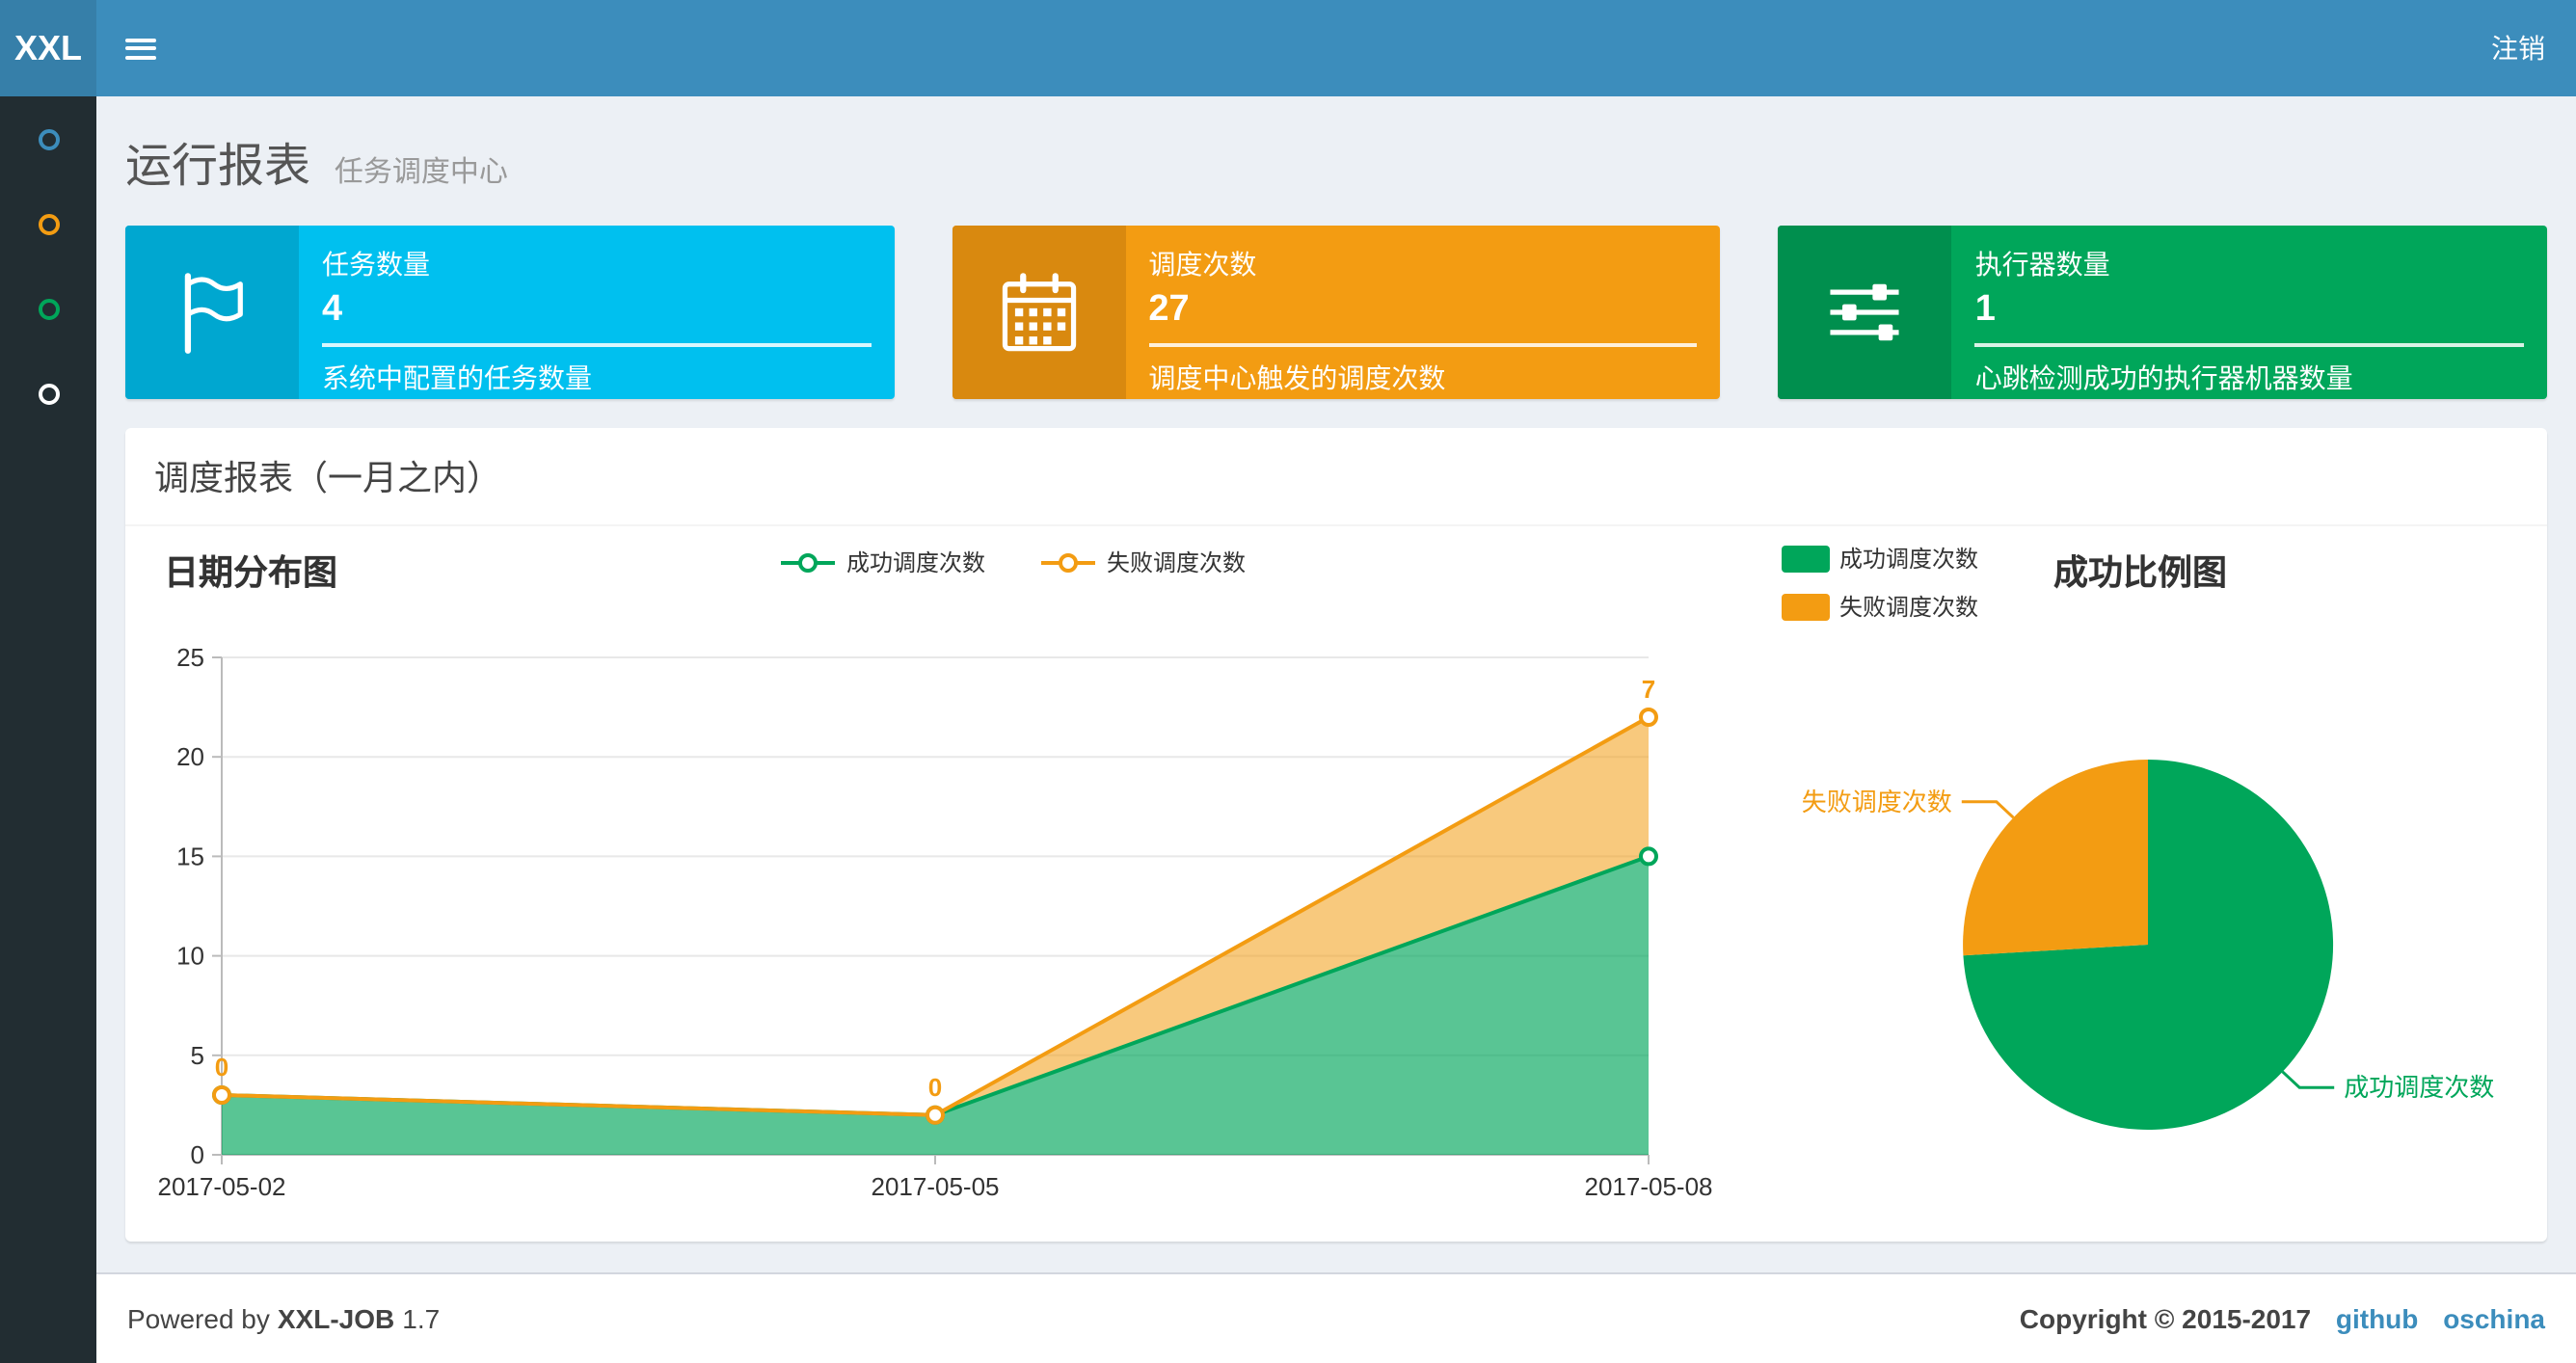 The image size is (2576, 1363). Describe the element at coordinates (336, 1318) in the screenshot. I see `product-name: XXL-JOB` at that location.